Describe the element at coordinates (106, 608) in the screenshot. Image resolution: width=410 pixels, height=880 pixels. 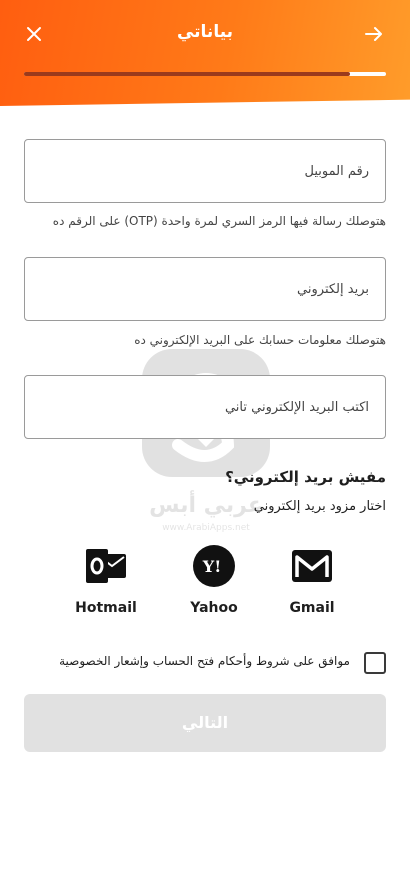
I see `hotmail-label: Hotmail` at that location.